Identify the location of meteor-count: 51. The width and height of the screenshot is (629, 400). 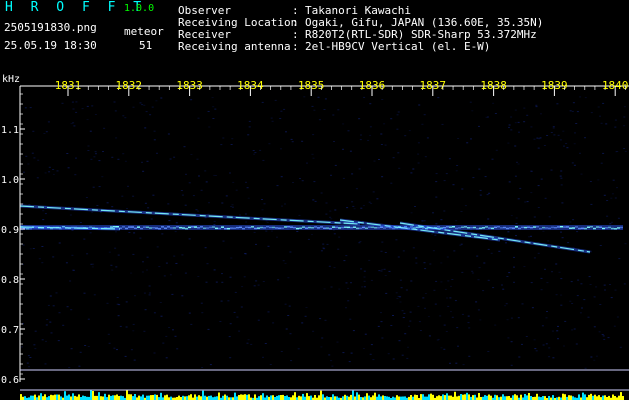
(146, 45).